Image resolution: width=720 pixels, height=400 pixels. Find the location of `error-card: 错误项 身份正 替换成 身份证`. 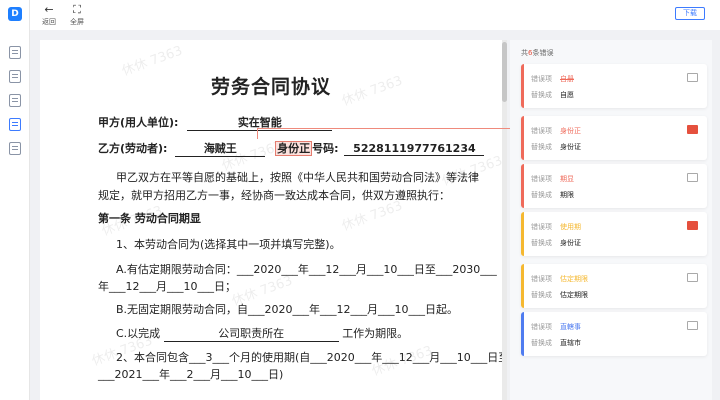

error-card: 错误项 身份正 替换成 身份证 is located at coordinates (614, 138).